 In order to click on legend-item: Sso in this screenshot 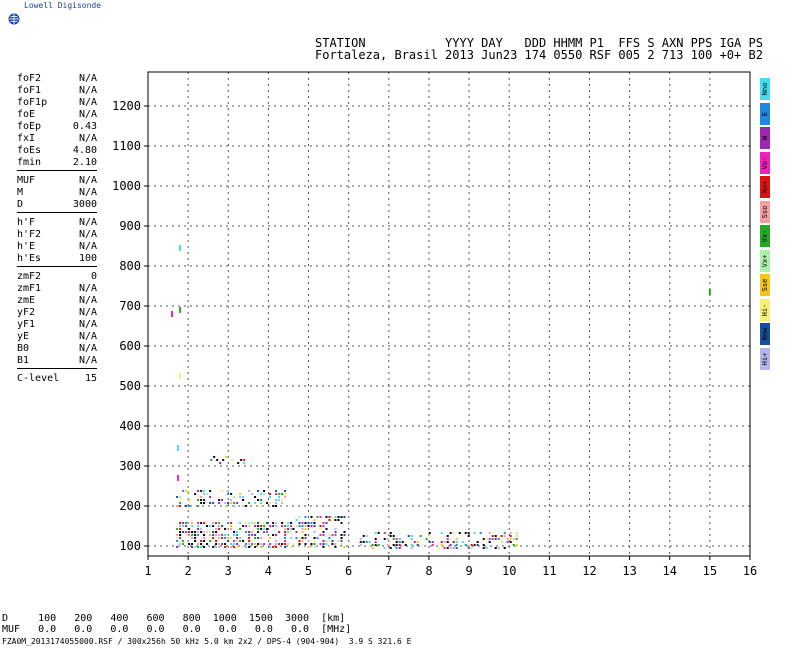, I will do `click(765, 211)`.